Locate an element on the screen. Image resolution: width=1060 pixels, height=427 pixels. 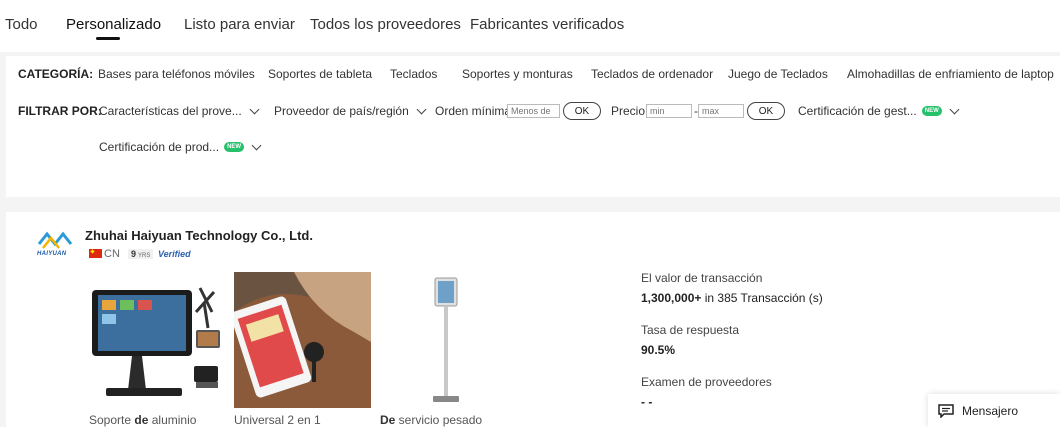
years-badge: 9 YRS is located at coordinates (141, 254).